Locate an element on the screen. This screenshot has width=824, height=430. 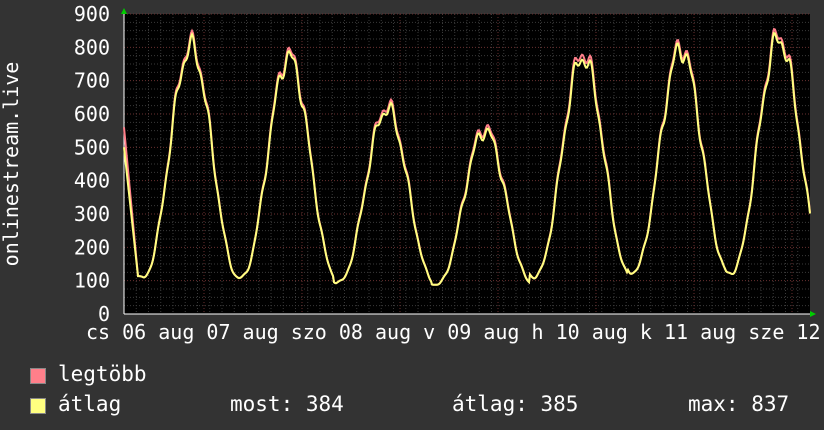
y-tick-label: 900 is located at coordinates (92, 14).